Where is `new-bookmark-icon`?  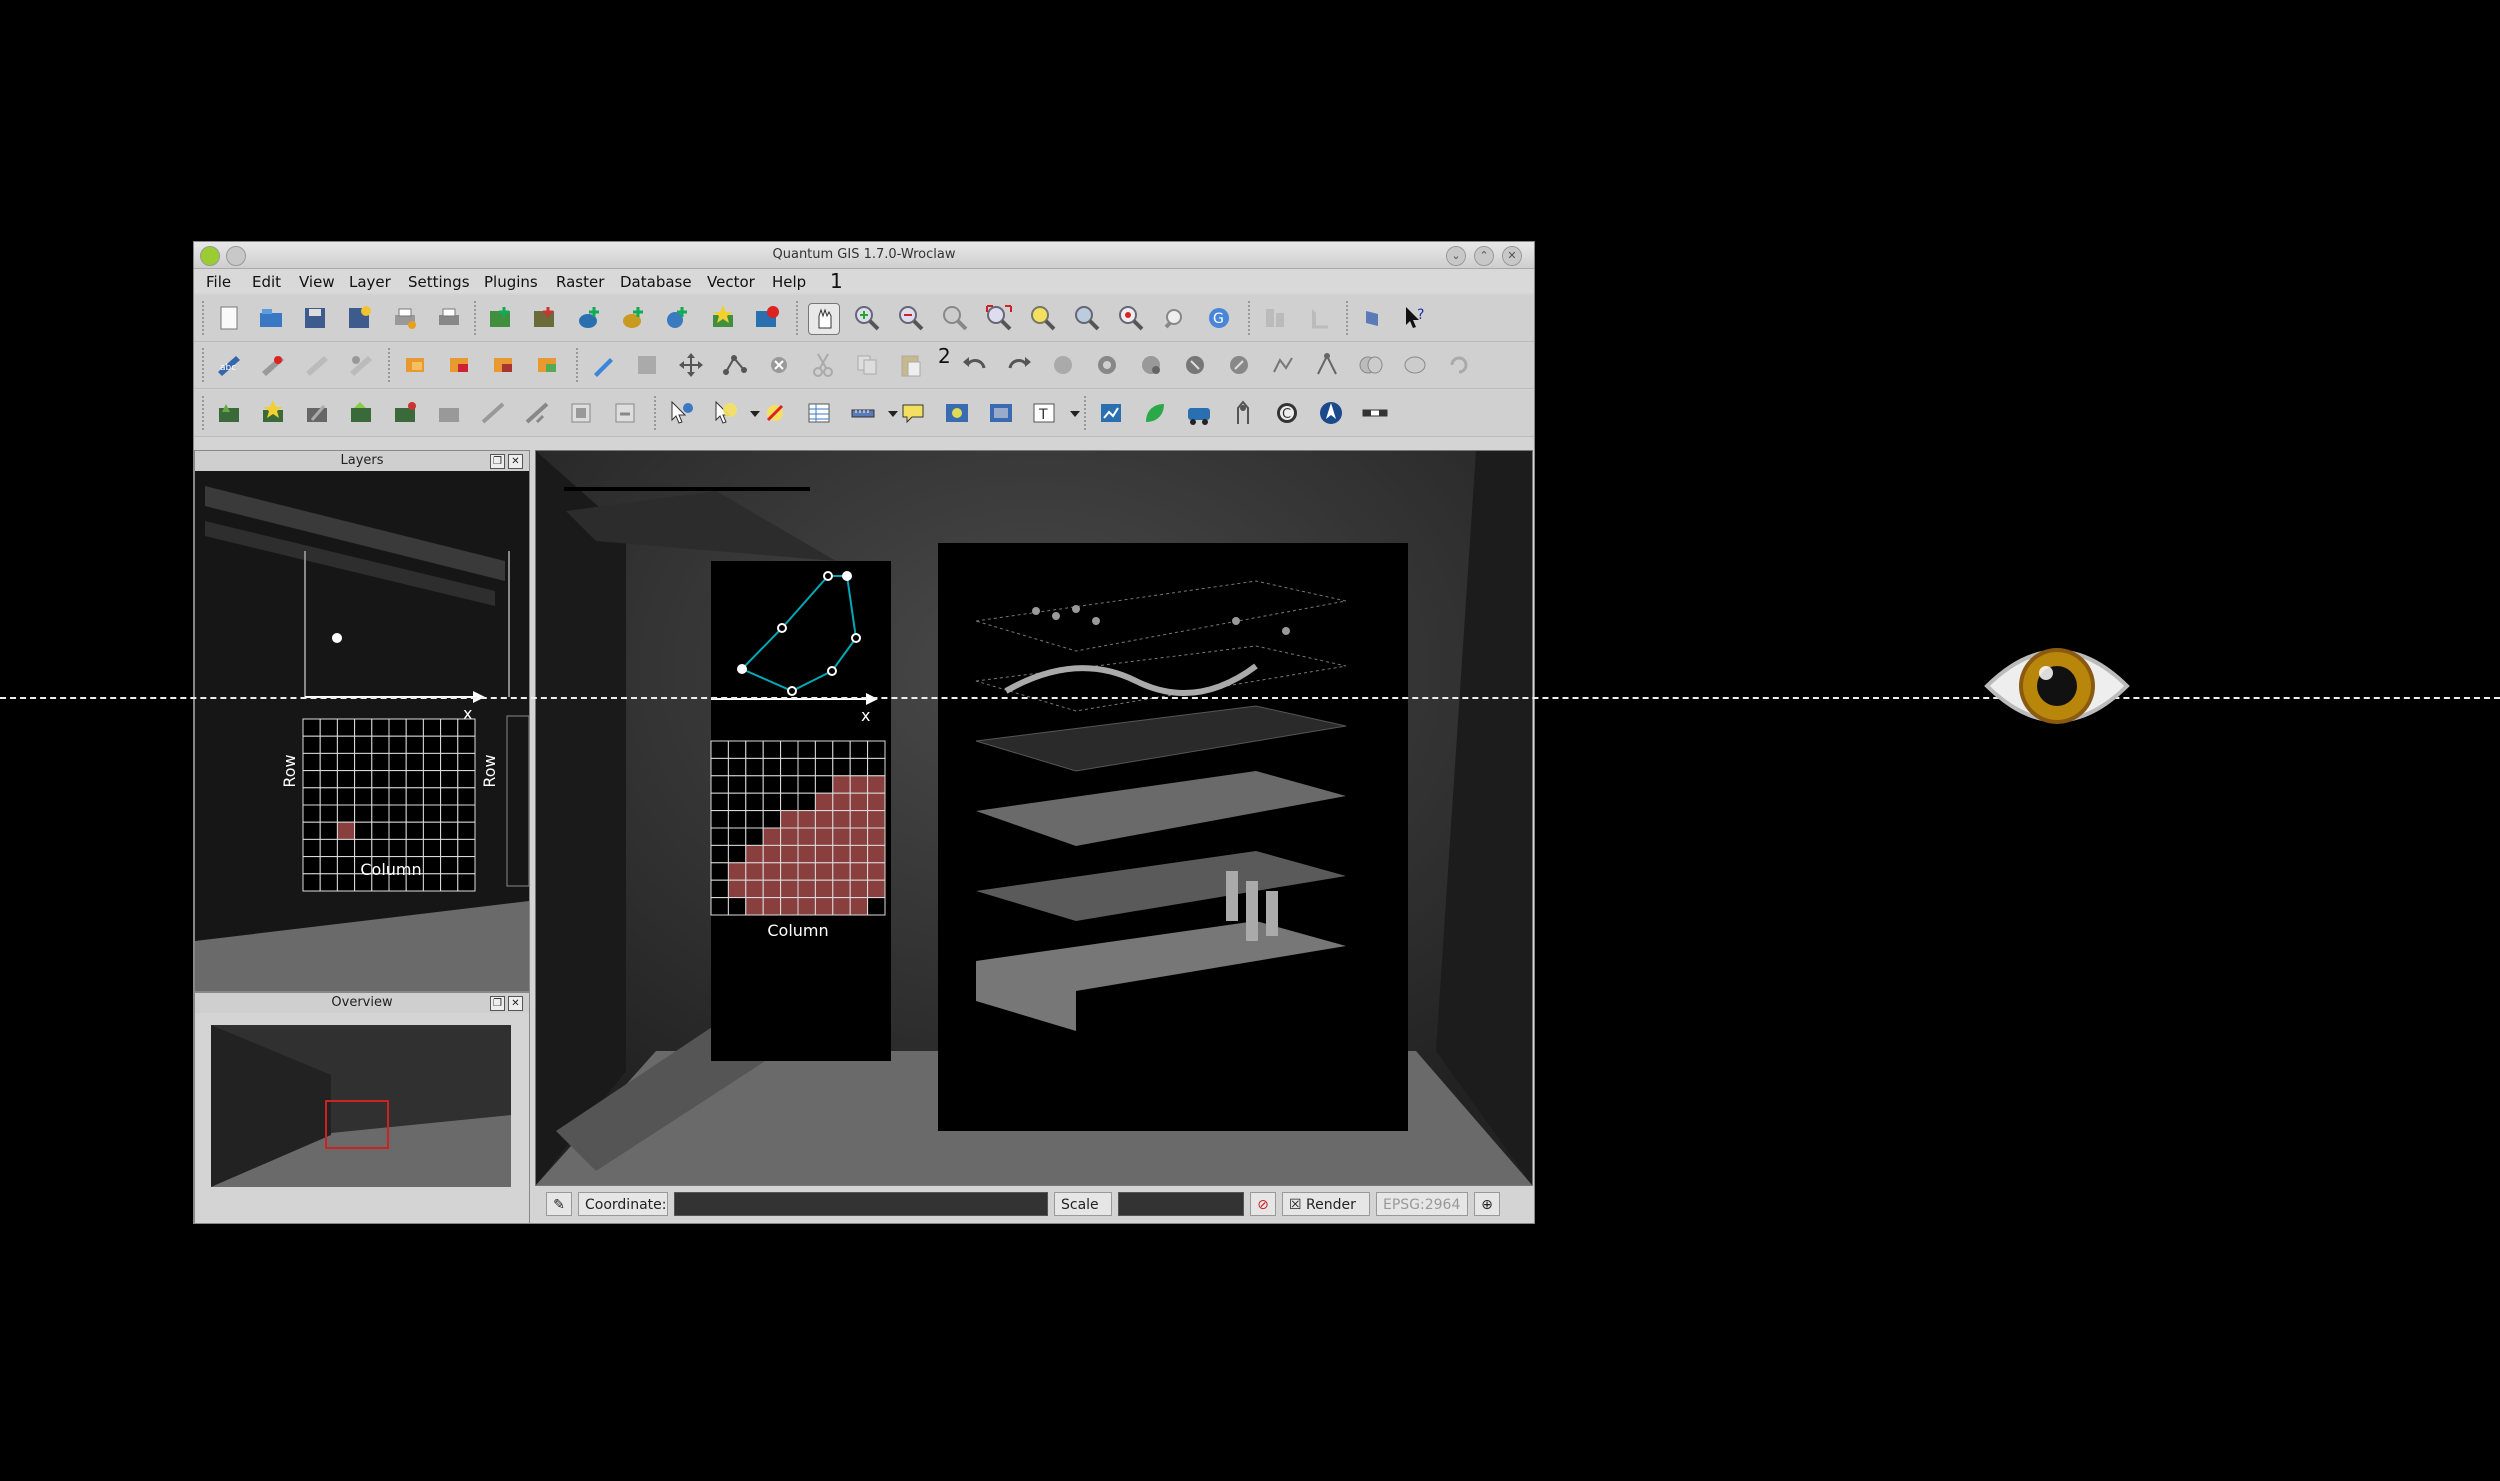 new-bookmark-icon is located at coordinates (957, 413).